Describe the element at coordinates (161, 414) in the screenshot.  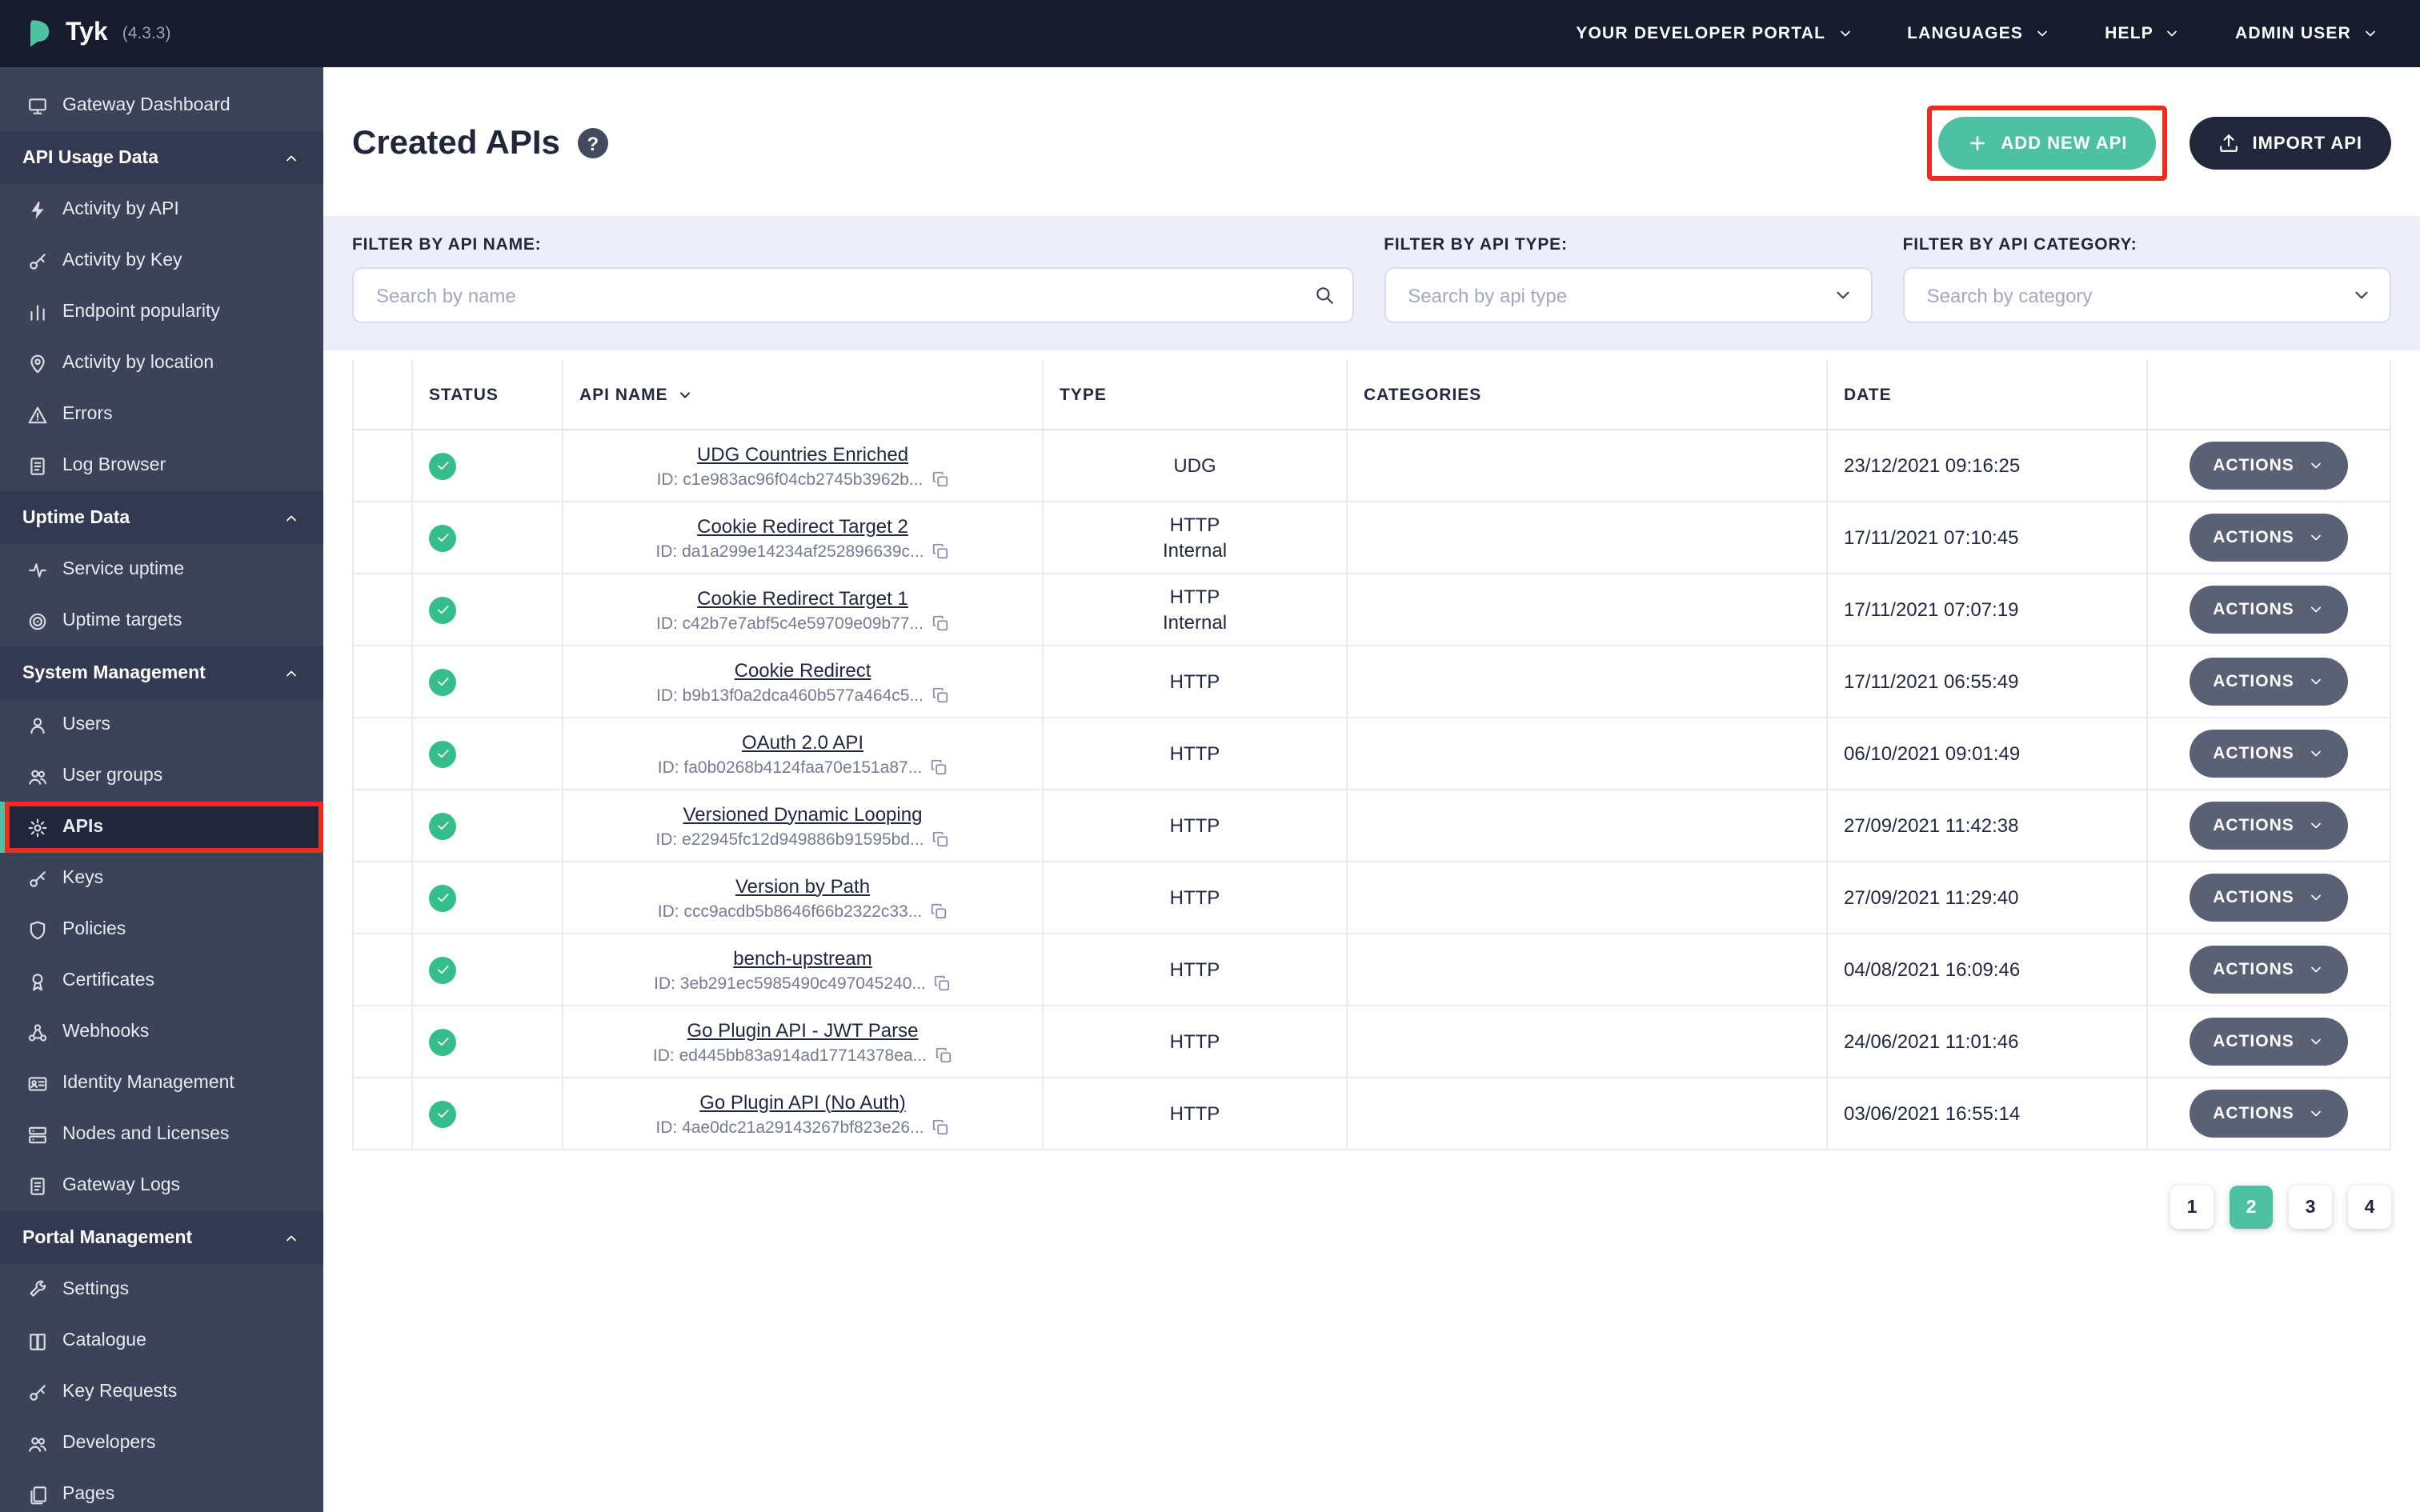
I see `sidebar-item-errors: Errors` at that location.